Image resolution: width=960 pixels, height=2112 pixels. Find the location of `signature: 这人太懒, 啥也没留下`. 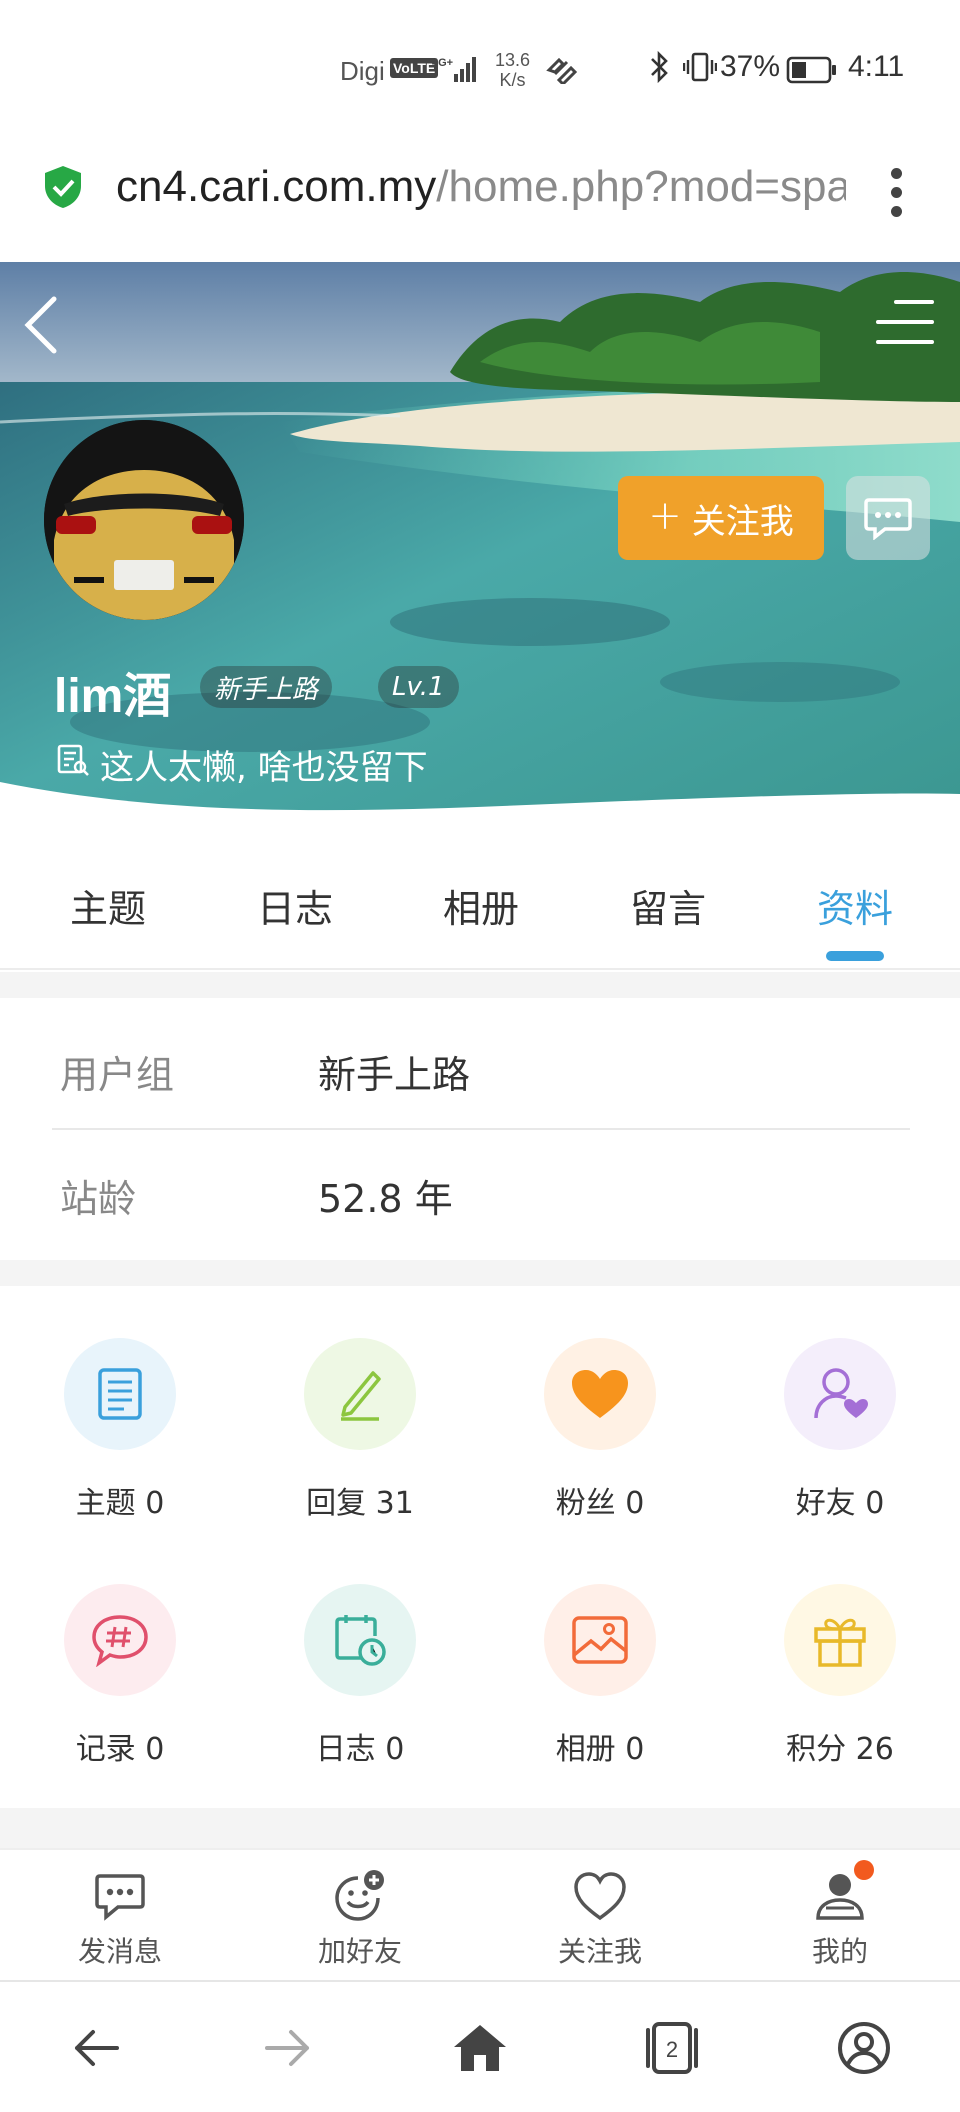

signature: 这人太懒, 啥也没留下 is located at coordinates (242, 764).